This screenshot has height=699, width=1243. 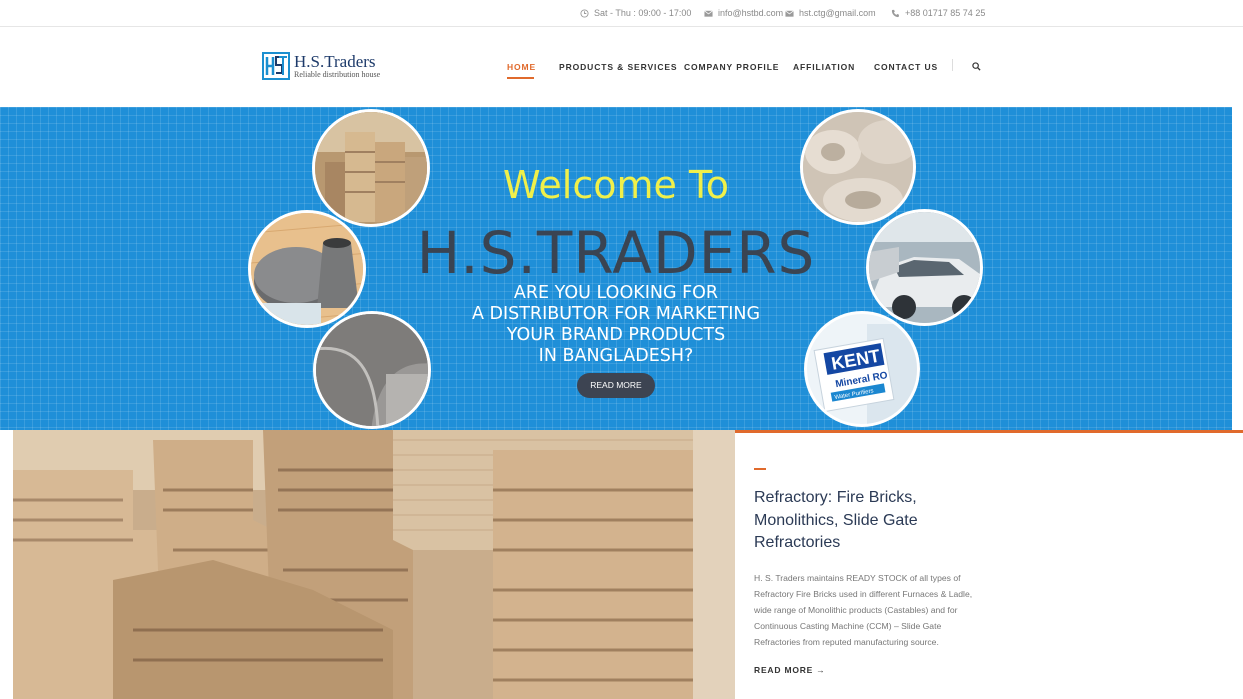 I want to click on nav-affiliation: AFFILIATION, so click(x=824, y=67).